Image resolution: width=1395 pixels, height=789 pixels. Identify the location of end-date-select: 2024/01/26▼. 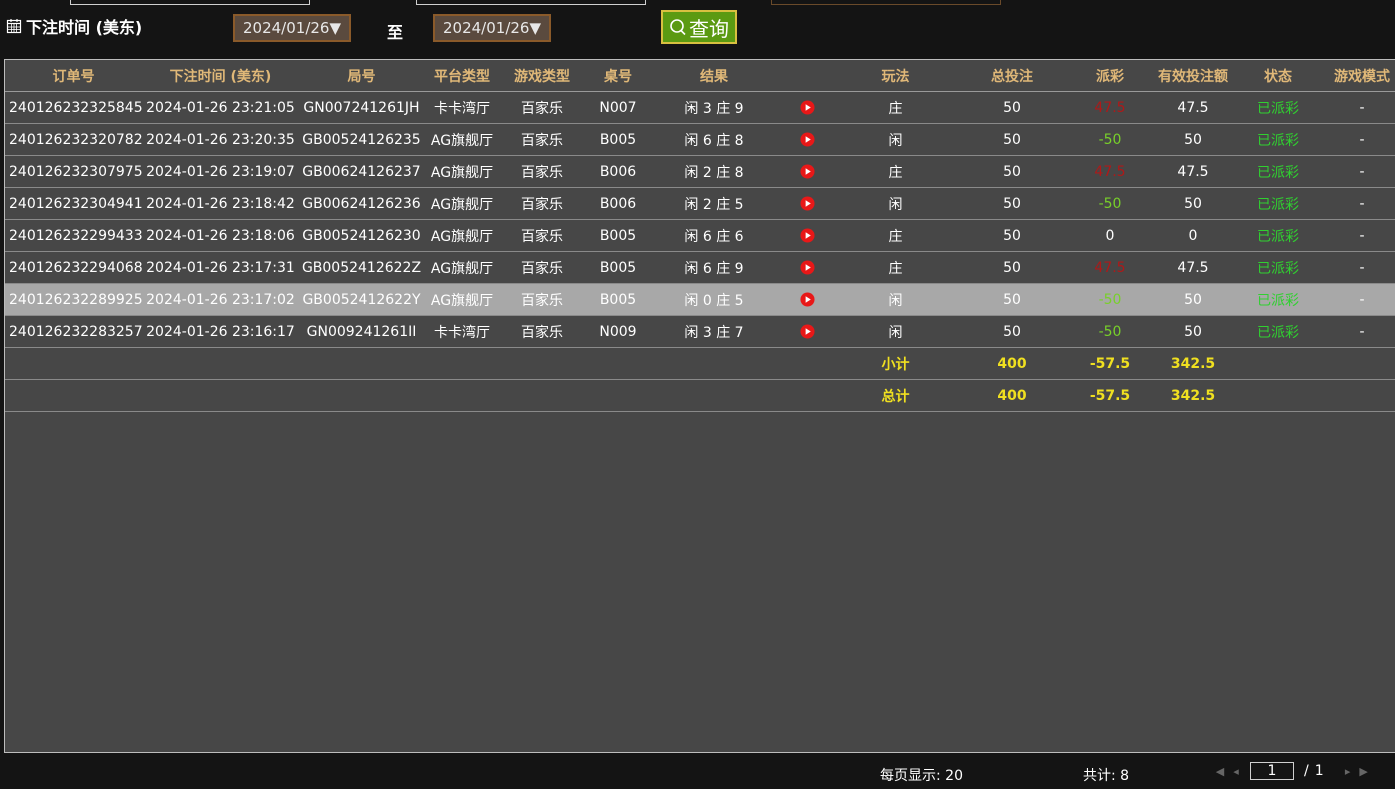
(492, 28).